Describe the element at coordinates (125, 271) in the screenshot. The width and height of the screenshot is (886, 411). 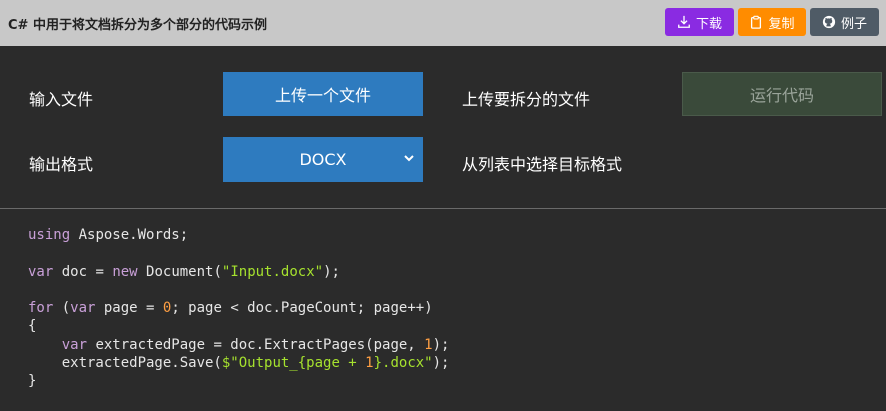
I see `code-keyword: new` at that location.